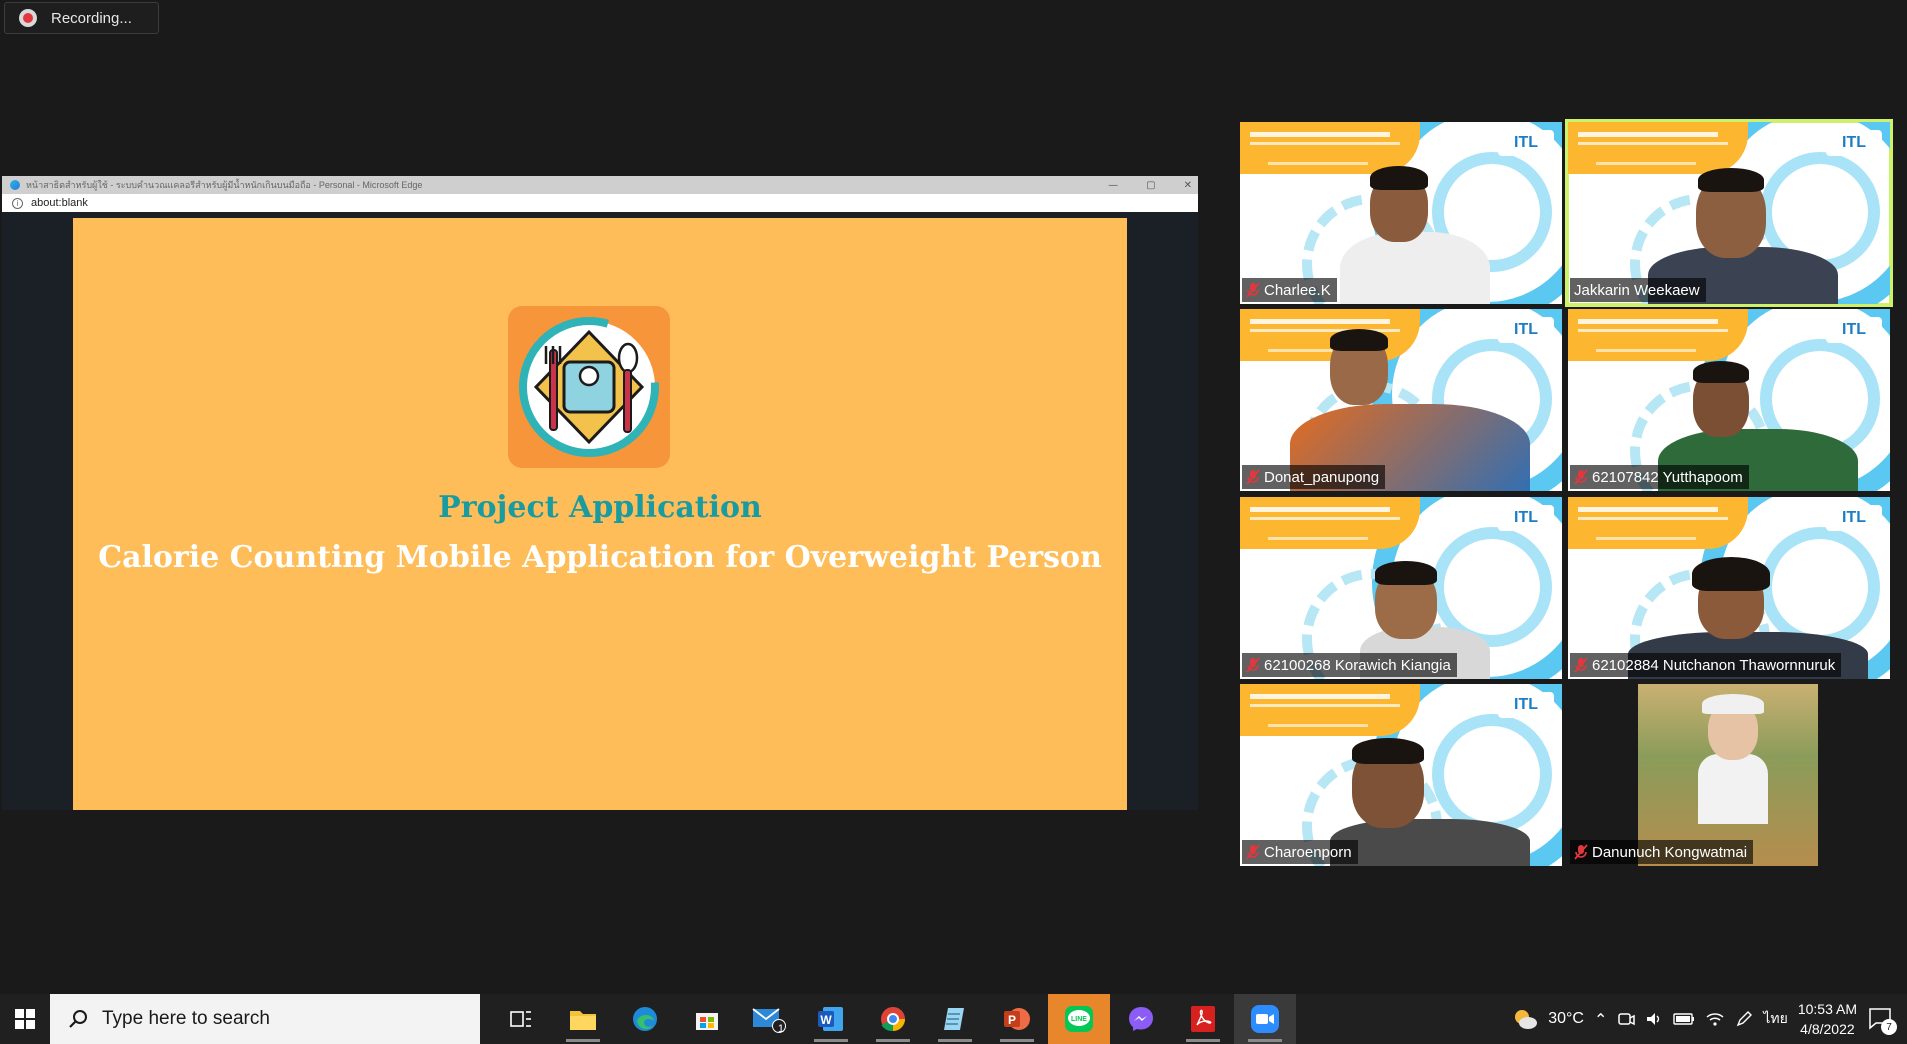 This screenshot has height=1044, width=1907. Describe the element at coordinates (1188, 185) in the screenshot. I see `close-icon: ✕` at that location.